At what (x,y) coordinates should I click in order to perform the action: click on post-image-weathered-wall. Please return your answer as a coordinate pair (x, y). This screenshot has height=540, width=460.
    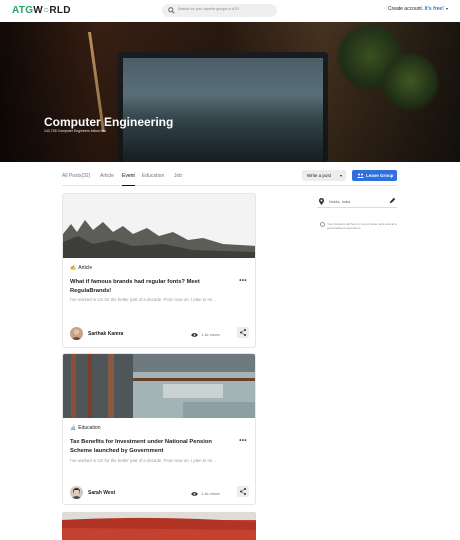
    Looking at the image, I should click on (159, 386).